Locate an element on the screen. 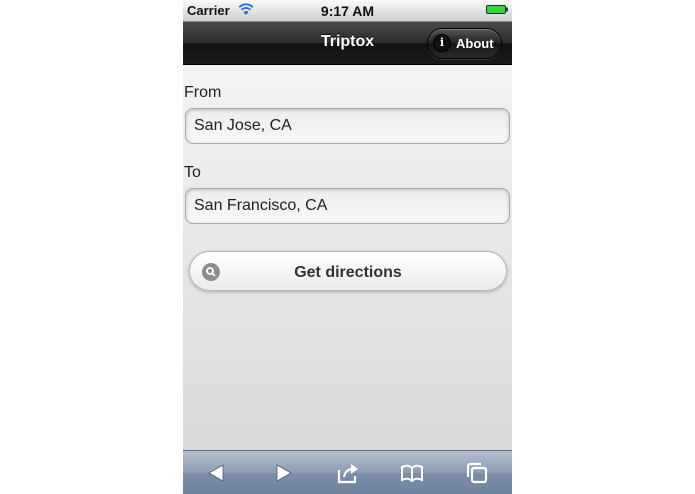 The height and width of the screenshot is (494, 695). share-icon is located at coordinates (348, 473).